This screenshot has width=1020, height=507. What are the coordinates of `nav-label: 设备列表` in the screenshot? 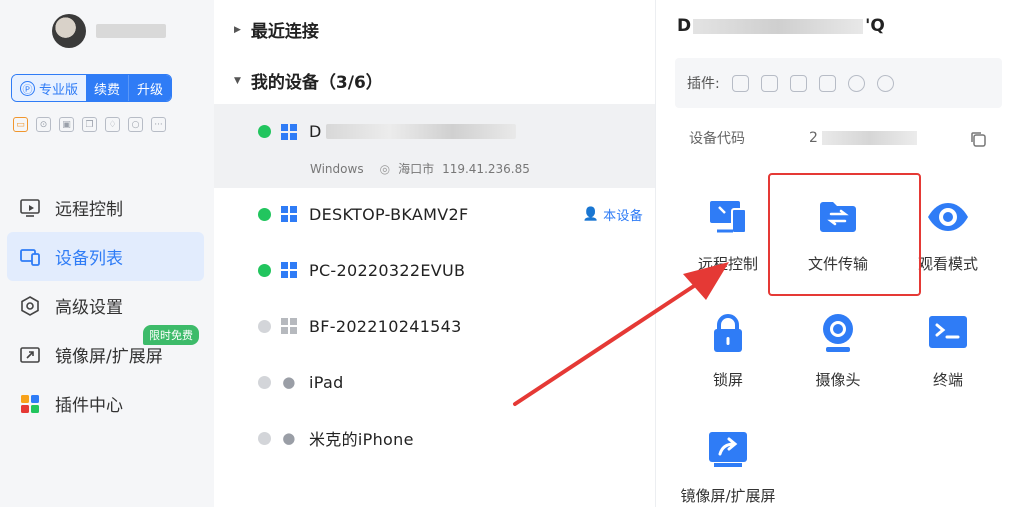 It's located at (89, 259).